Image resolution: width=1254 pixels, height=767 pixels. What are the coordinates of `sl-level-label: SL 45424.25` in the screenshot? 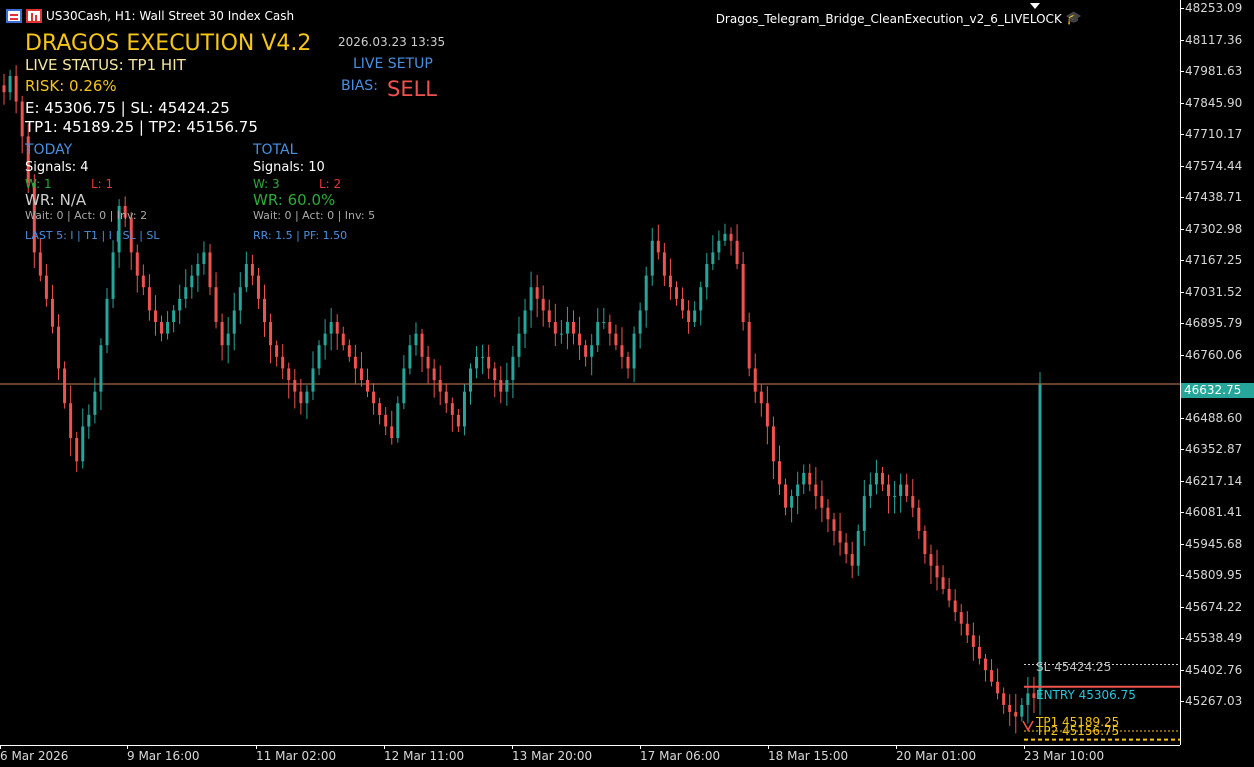 It's located at (1074, 667).